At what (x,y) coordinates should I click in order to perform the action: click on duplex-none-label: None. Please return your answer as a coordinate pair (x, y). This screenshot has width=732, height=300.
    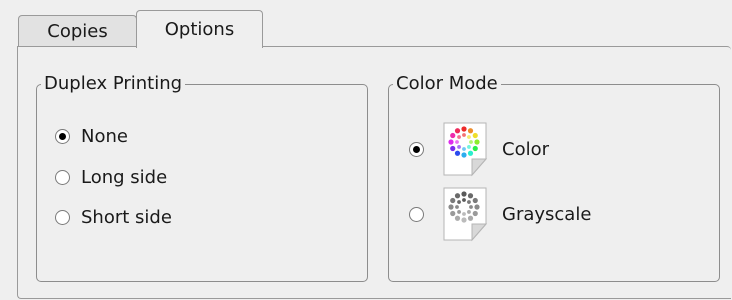
    Looking at the image, I should click on (104, 136).